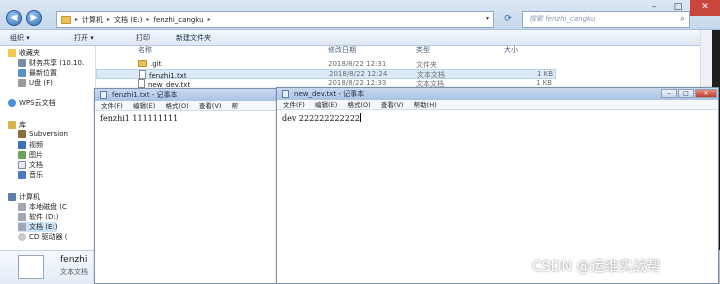  What do you see at coordinates (128, 20) in the screenshot?
I see `breadcrumb-drive-e: 文档 (E:)` at bounding box center [128, 20].